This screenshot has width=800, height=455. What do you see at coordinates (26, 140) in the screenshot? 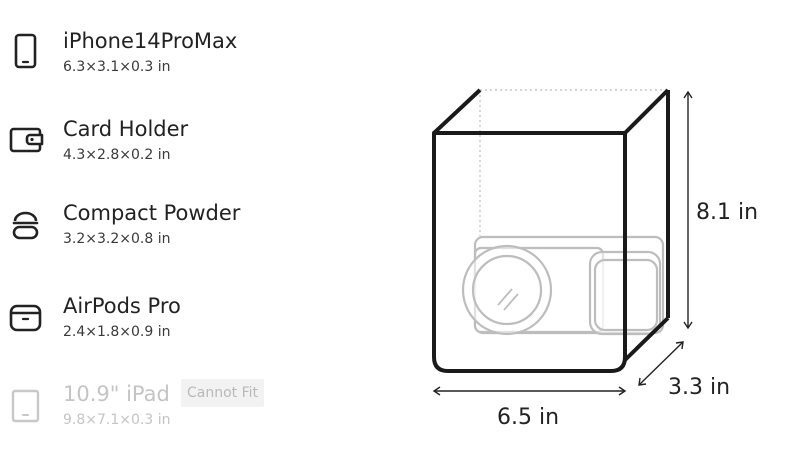
I see `wallet-icon` at bounding box center [26, 140].